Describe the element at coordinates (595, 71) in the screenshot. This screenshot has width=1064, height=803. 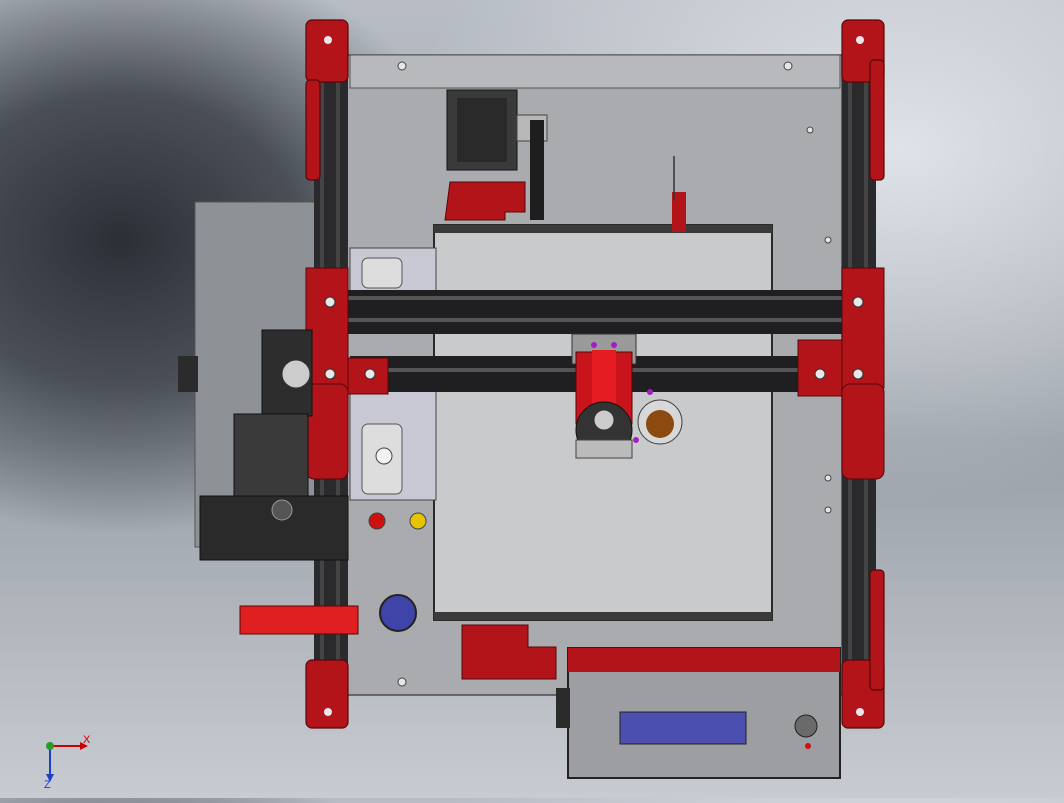
I see `top-rail-plate` at that location.